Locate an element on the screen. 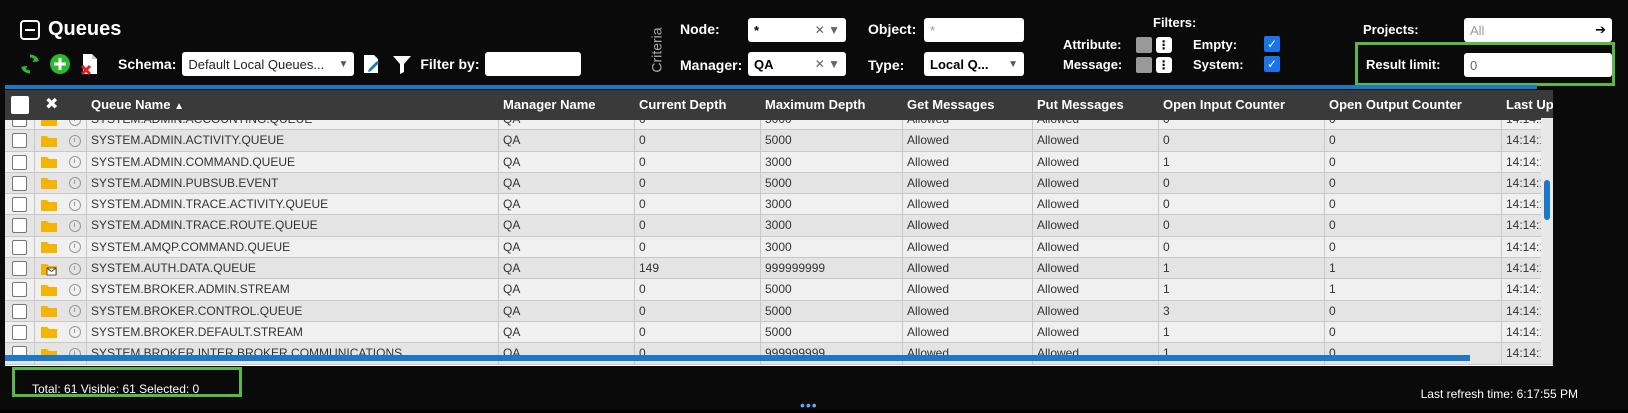  clock-icon is located at coordinates (74, 289).